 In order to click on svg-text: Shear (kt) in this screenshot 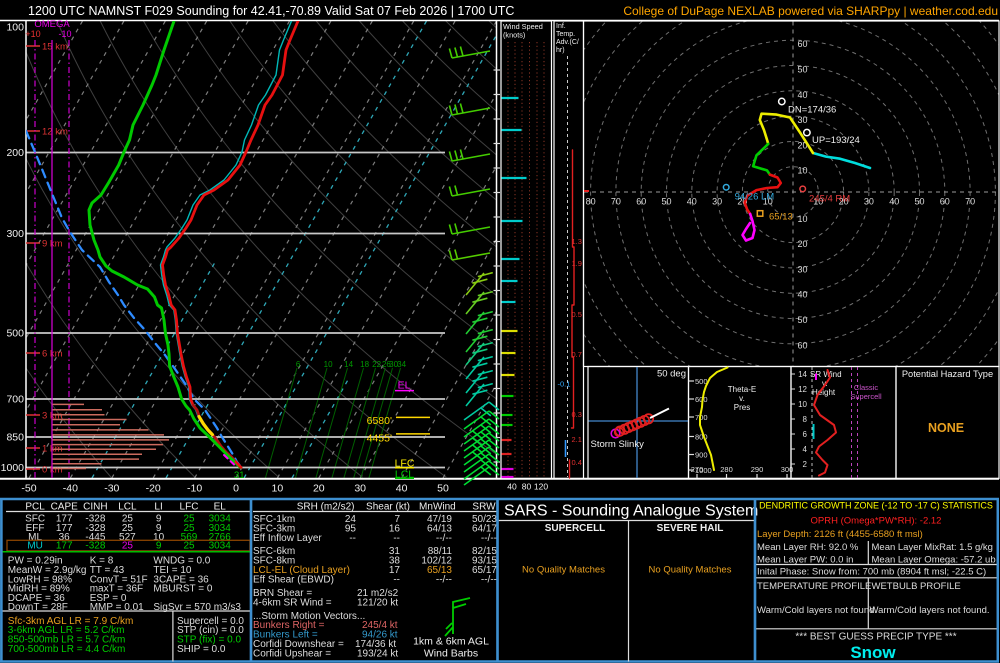, I will do `click(388, 507)`.